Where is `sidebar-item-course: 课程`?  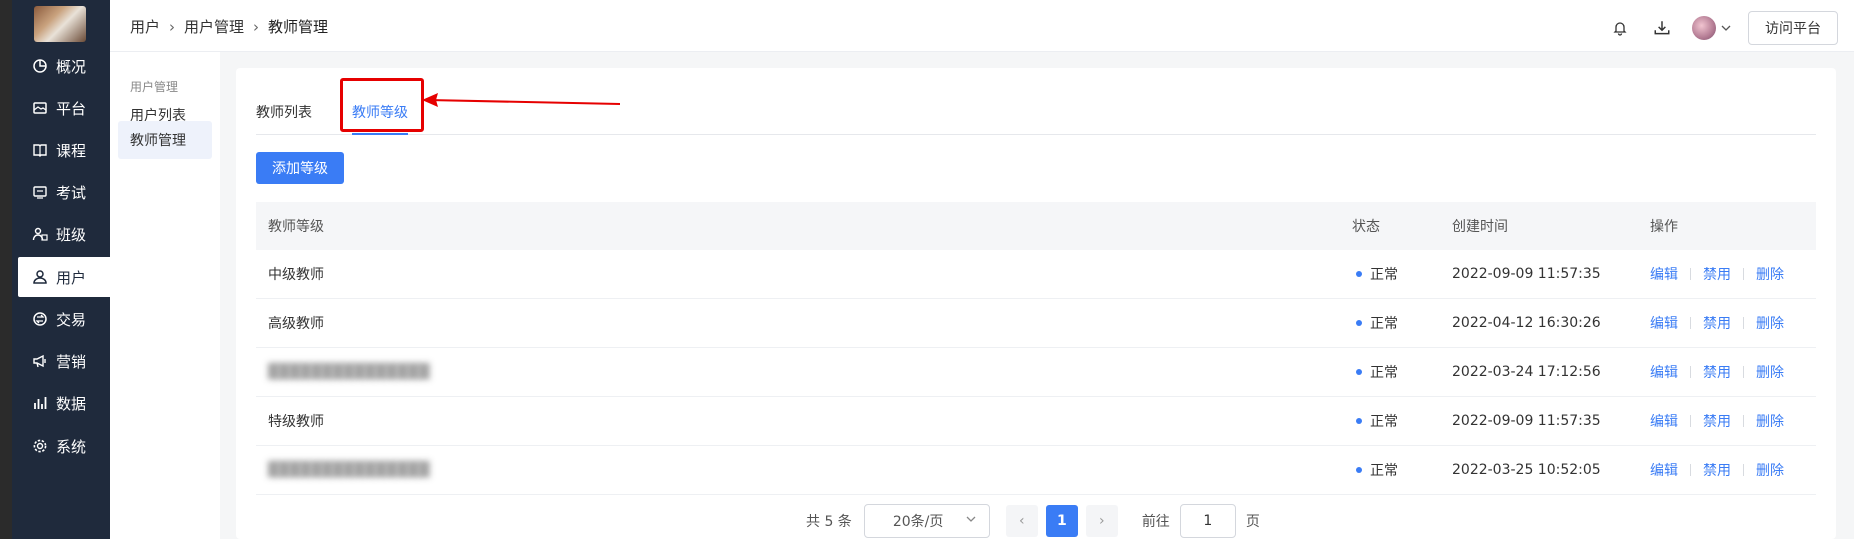
sidebar-item-course: 课程 is located at coordinates (61, 150).